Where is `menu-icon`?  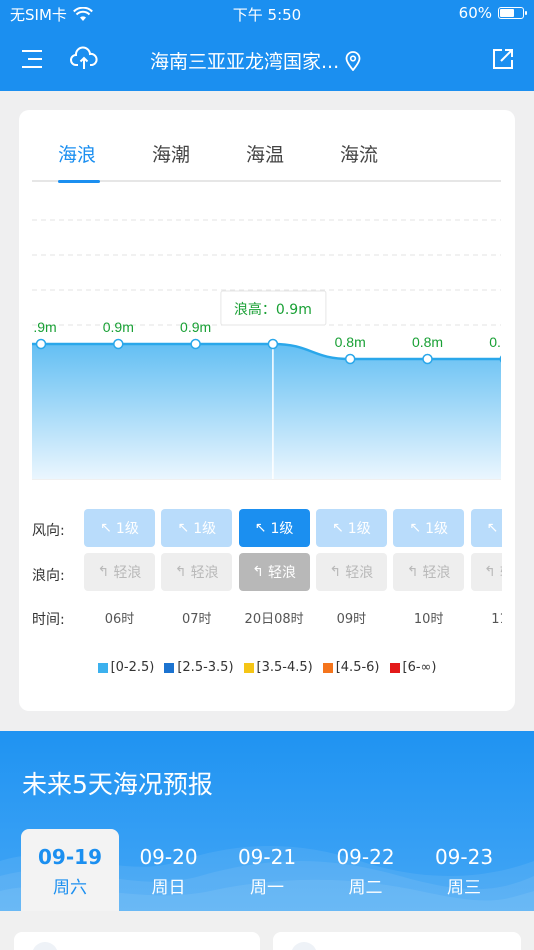
menu-icon is located at coordinates (32, 59).